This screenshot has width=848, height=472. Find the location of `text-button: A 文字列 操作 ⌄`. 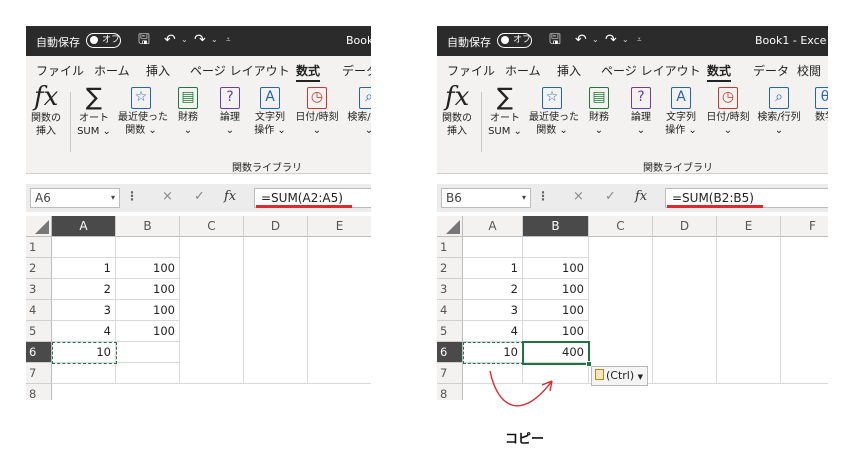

text-button: A 文字列 操作 ⌄ is located at coordinates (270, 110).